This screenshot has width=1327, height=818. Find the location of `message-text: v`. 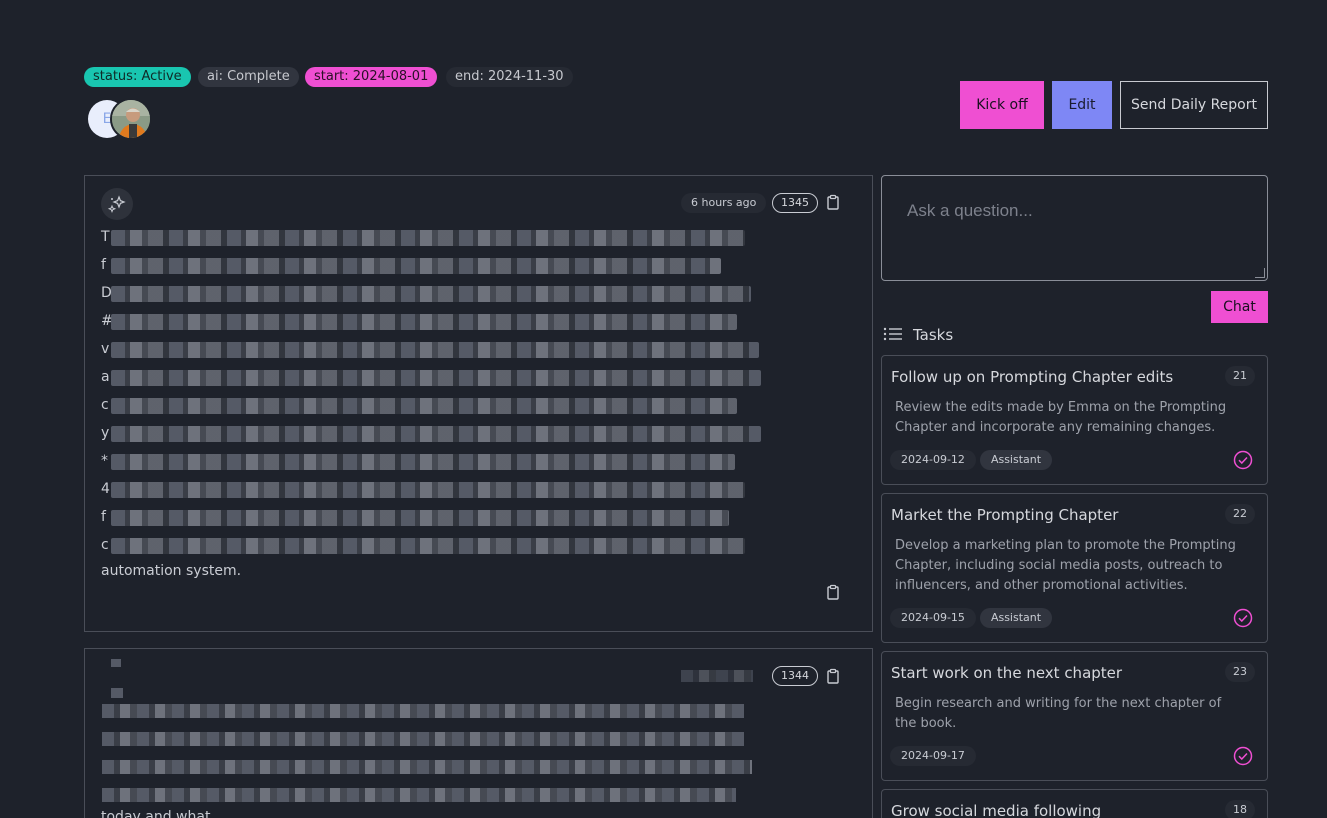

message-text: v is located at coordinates (105, 349).